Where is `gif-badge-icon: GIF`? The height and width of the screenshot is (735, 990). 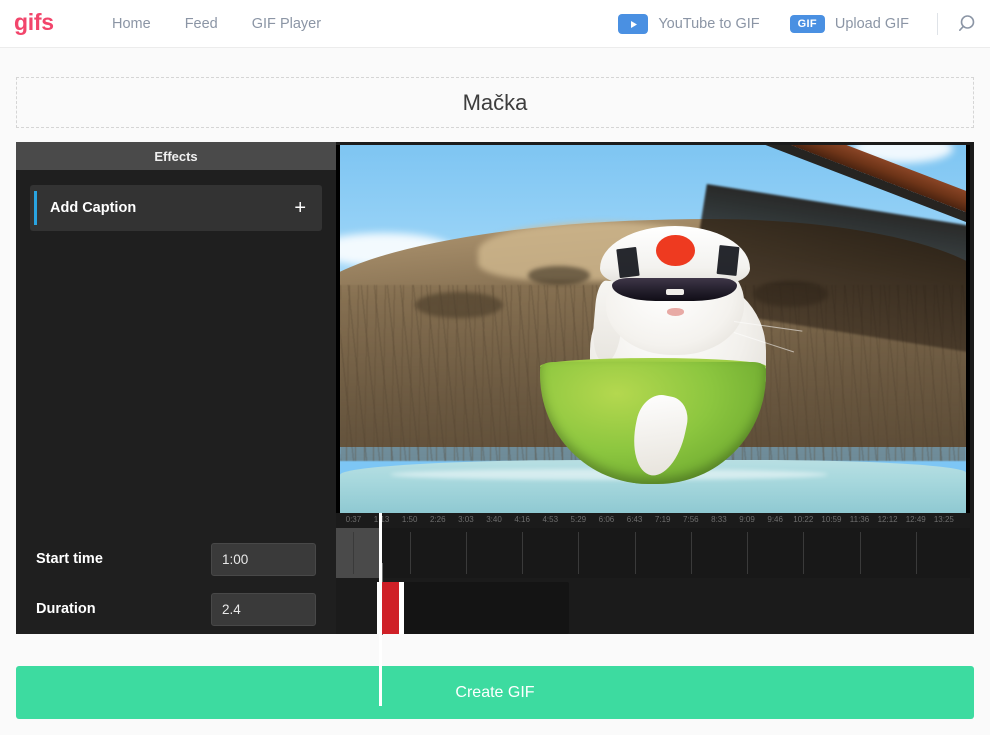 gif-badge-icon: GIF is located at coordinates (807, 24).